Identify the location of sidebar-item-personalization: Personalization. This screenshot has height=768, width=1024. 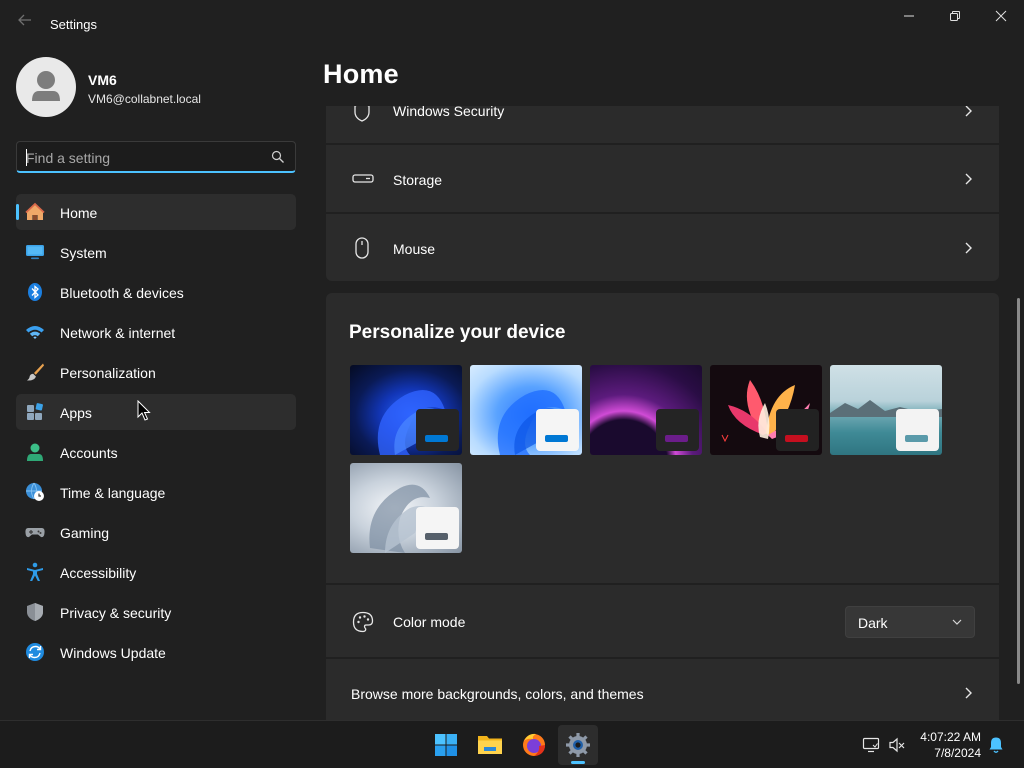
(156, 372).